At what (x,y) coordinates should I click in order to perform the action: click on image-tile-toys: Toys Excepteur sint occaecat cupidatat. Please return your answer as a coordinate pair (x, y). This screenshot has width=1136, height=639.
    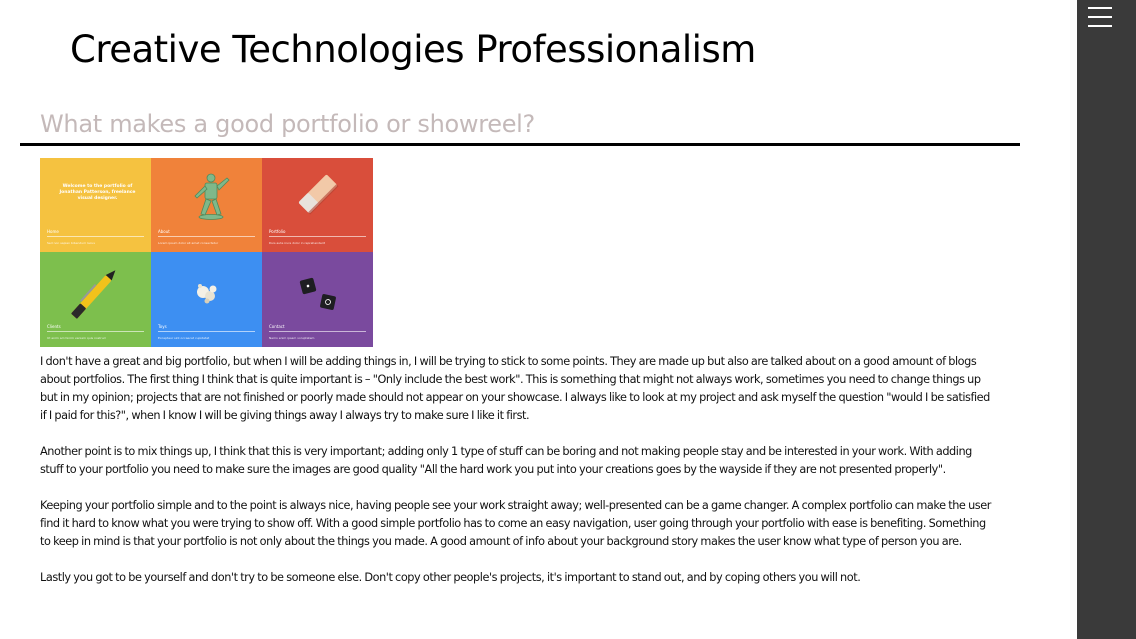
    Looking at the image, I should click on (206, 299).